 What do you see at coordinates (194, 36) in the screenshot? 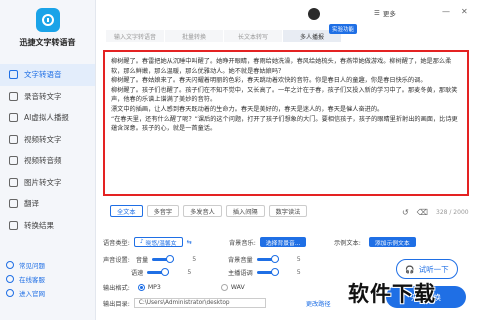
I see `tab-batch: 批量转换` at bounding box center [194, 36].